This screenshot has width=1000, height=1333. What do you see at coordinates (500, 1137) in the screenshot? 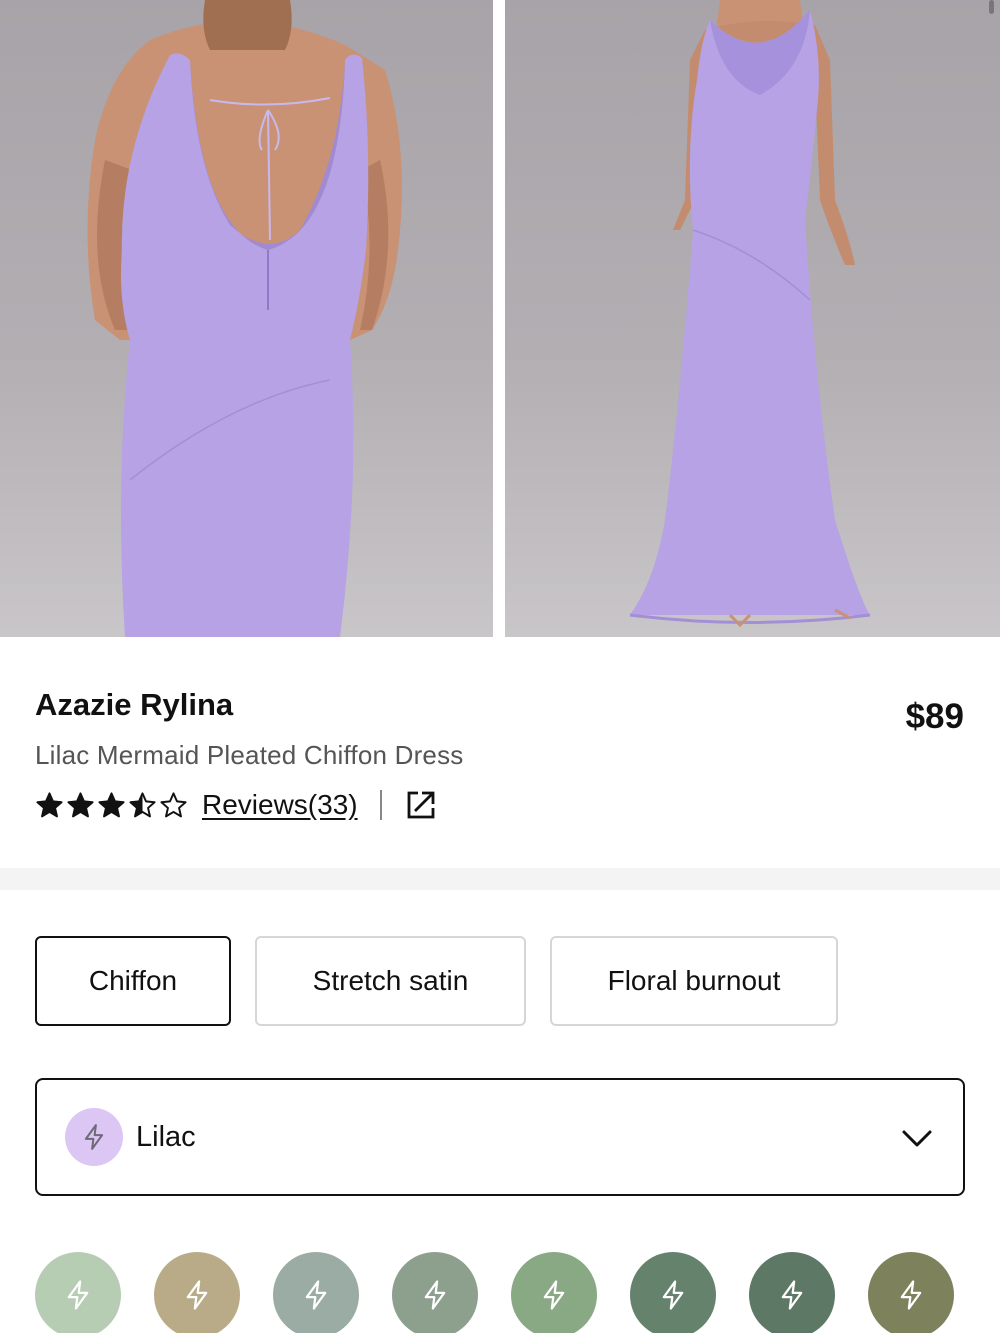
I see `color-dropdown: Lilac` at bounding box center [500, 1137].